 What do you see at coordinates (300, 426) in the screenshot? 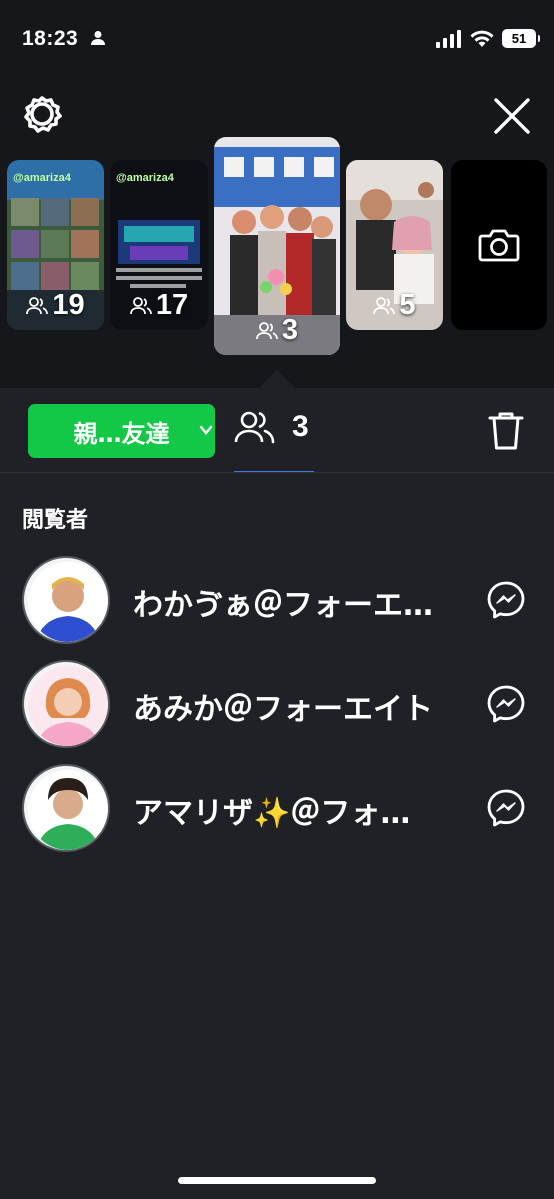
I see `viewer-count: 3` at bounding box center [300, 426].